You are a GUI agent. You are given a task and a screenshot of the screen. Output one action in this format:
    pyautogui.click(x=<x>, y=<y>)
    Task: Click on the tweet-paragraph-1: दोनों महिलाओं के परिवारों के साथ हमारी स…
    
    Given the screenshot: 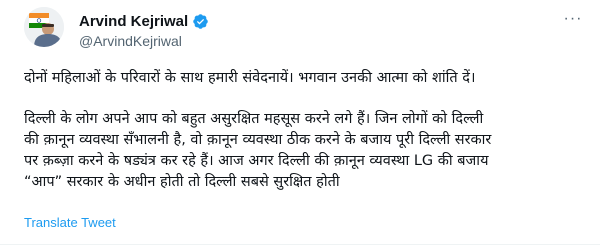 What is the action you would take?
    pyautogui.click(x=250, y=78)
    